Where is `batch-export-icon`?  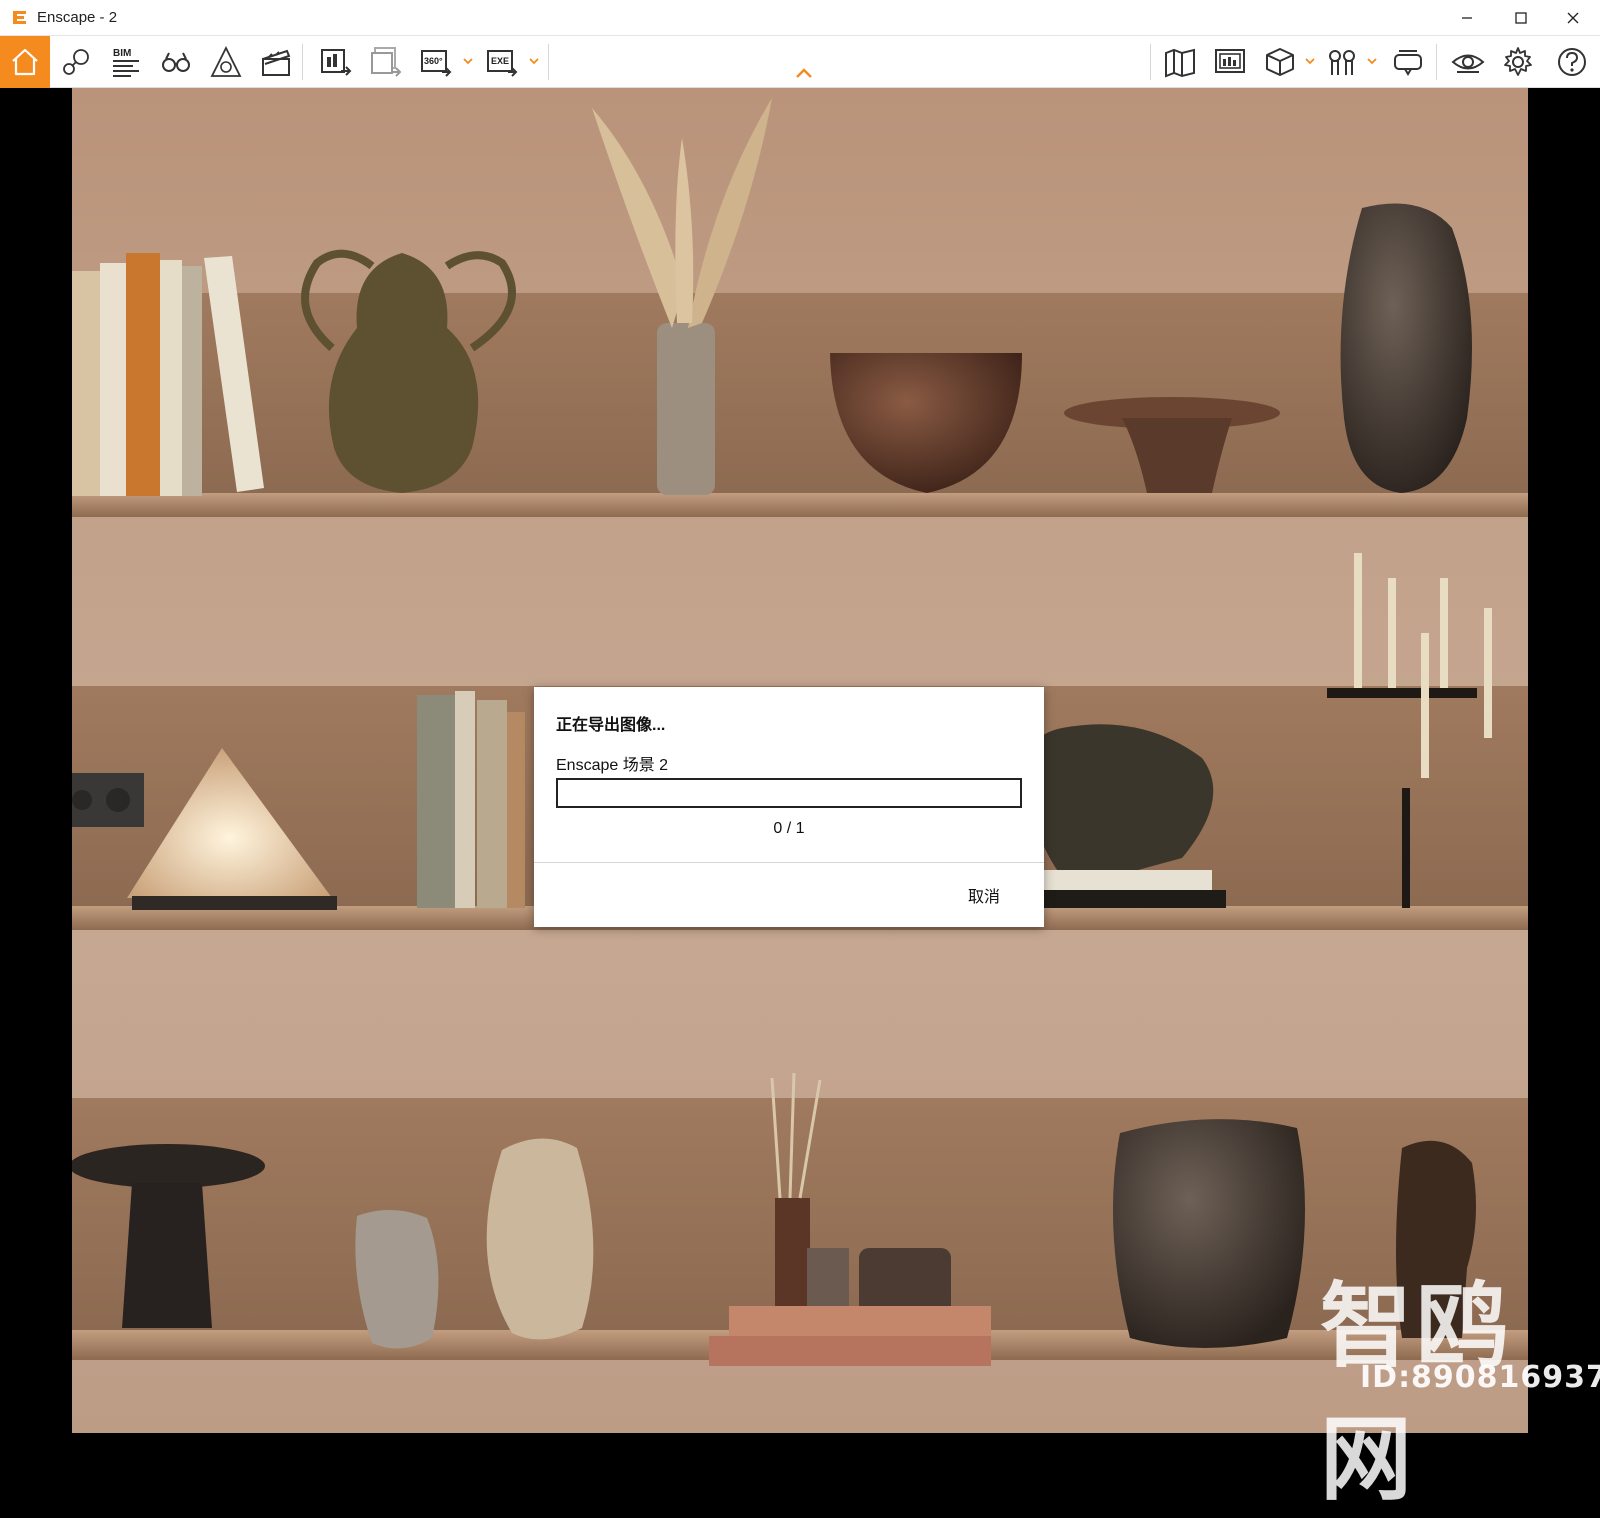 batch-export-icon is located at coordinates (386, 62).